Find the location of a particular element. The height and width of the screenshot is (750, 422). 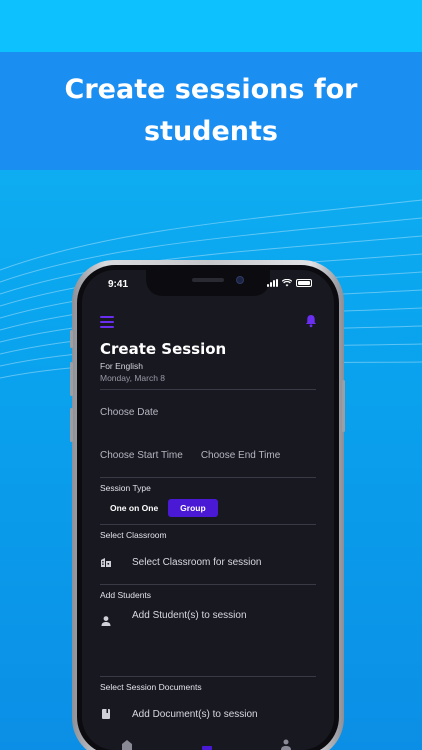

phone-notch is located at coordinates (208, 283).